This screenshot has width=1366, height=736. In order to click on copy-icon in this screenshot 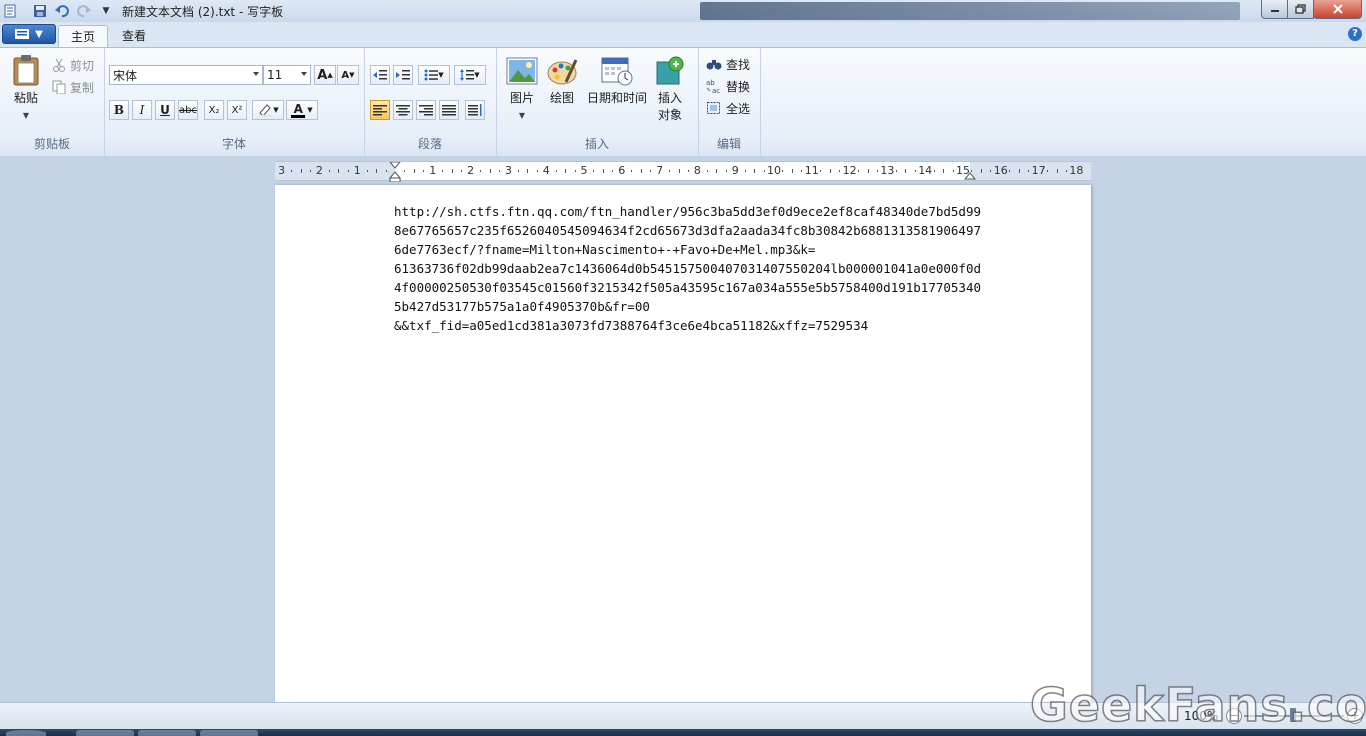, I will do `click(59, 87)`.